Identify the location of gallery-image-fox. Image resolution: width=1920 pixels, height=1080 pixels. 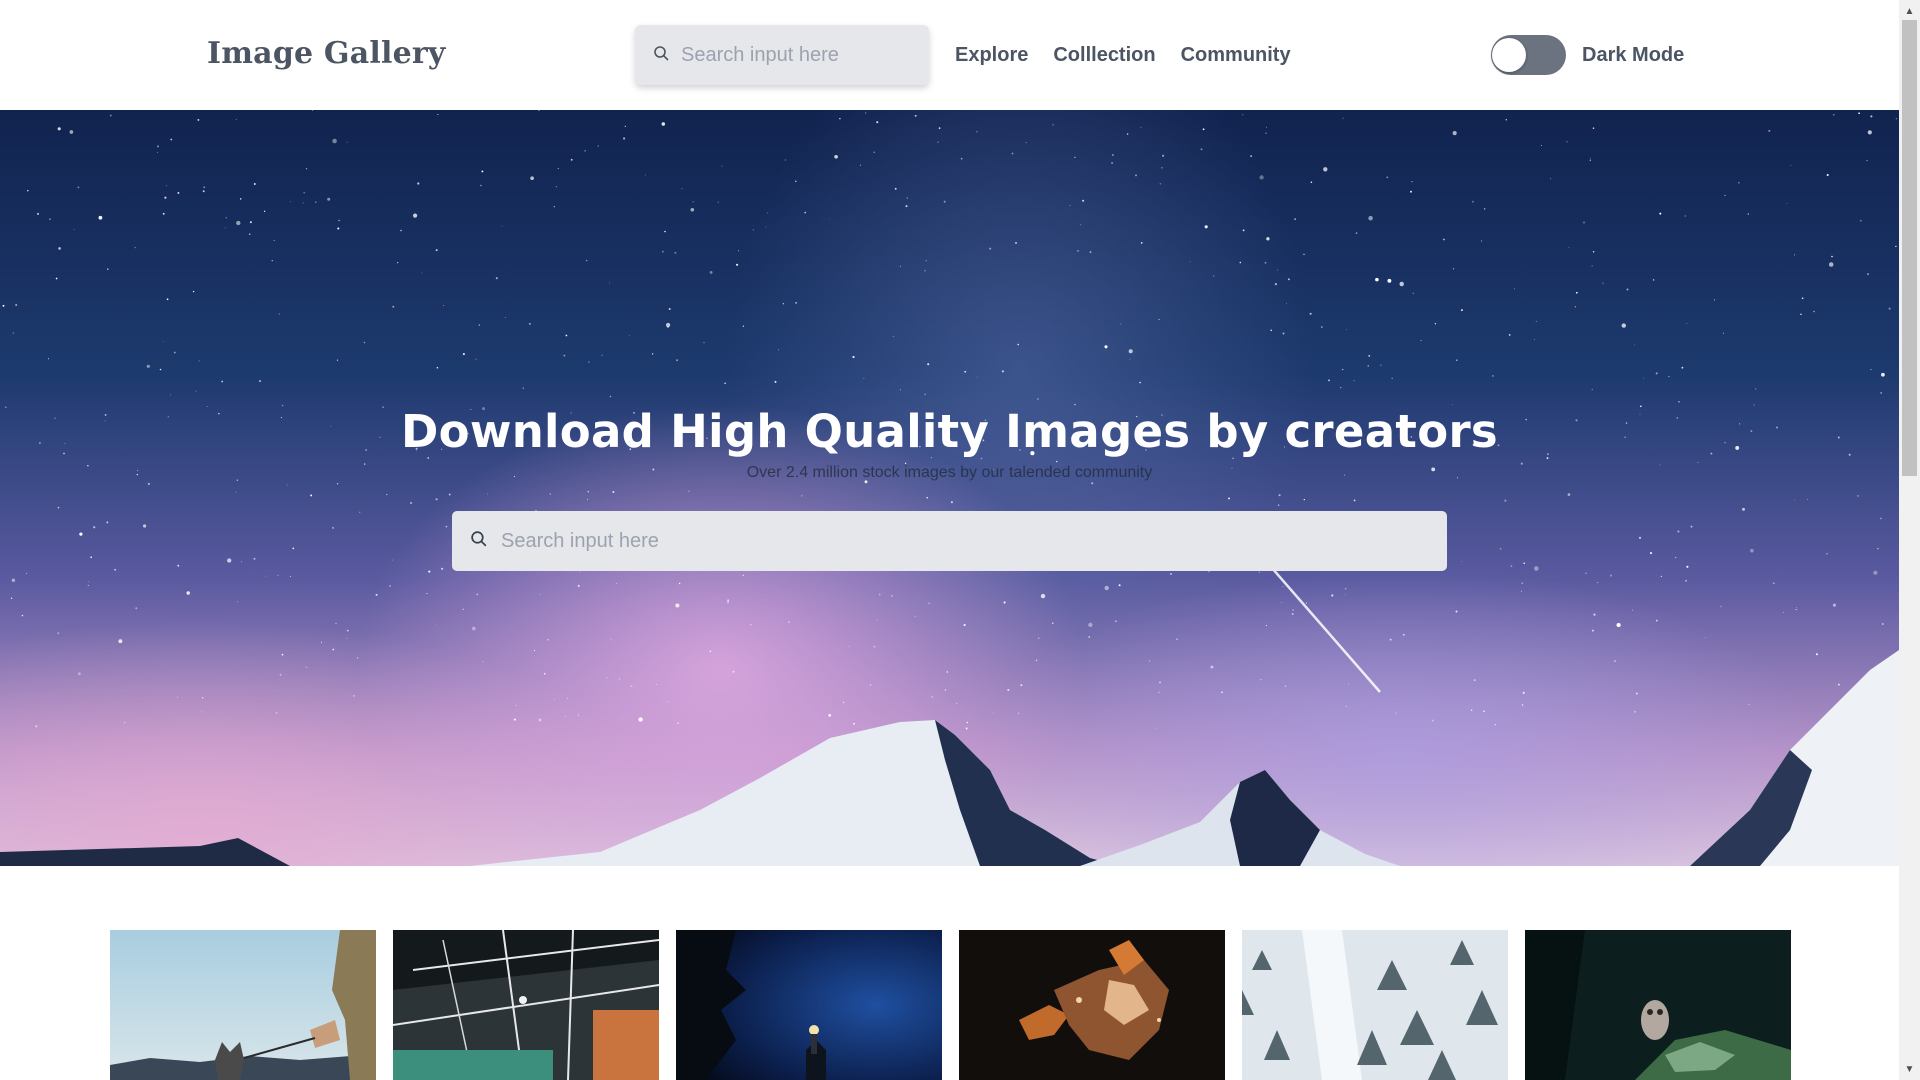
(1092, 1005).